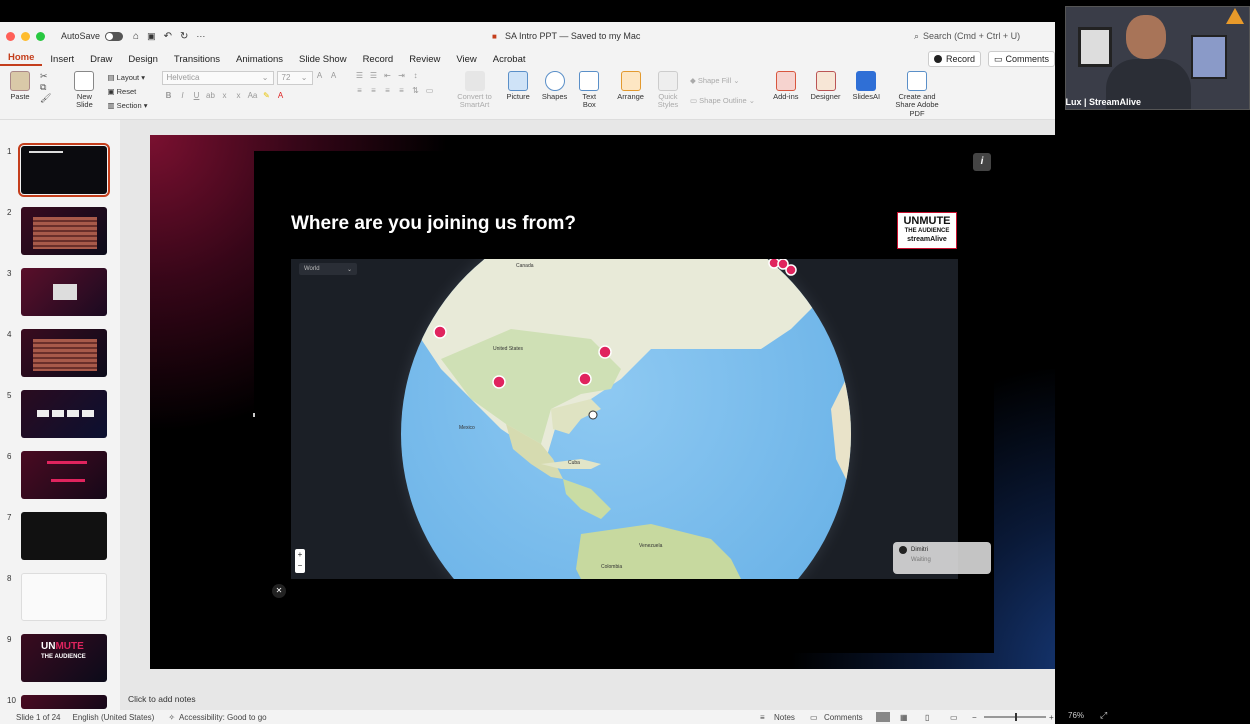 The image size is (1250, 724). I want to click on text-box-button: Text Box, so click(589, 90).